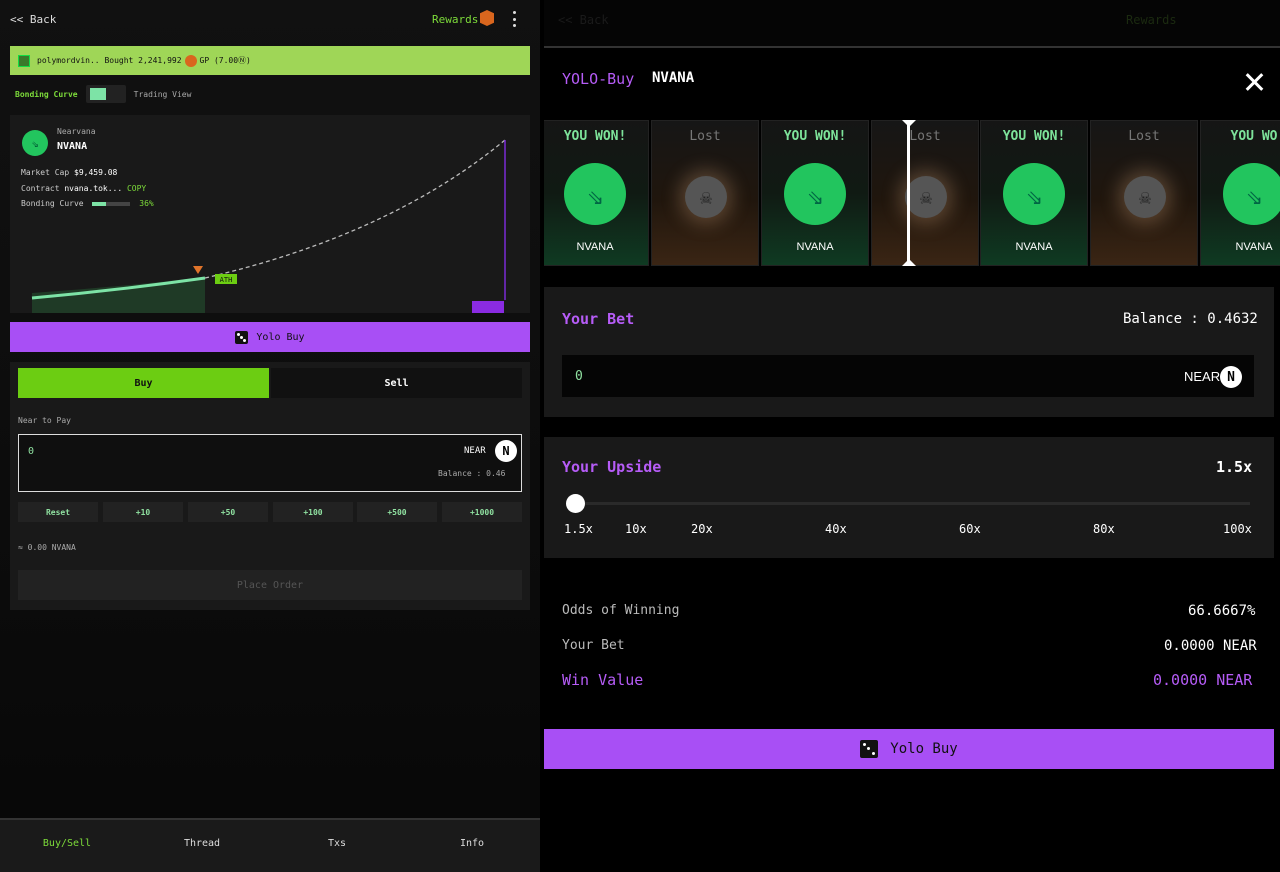 Image resolution: width=1280 pixels, height=872 pixels. Describe the element at coordinates (1234, 467) in the screenshot. I see `upside-value: 1.5x` at that location.